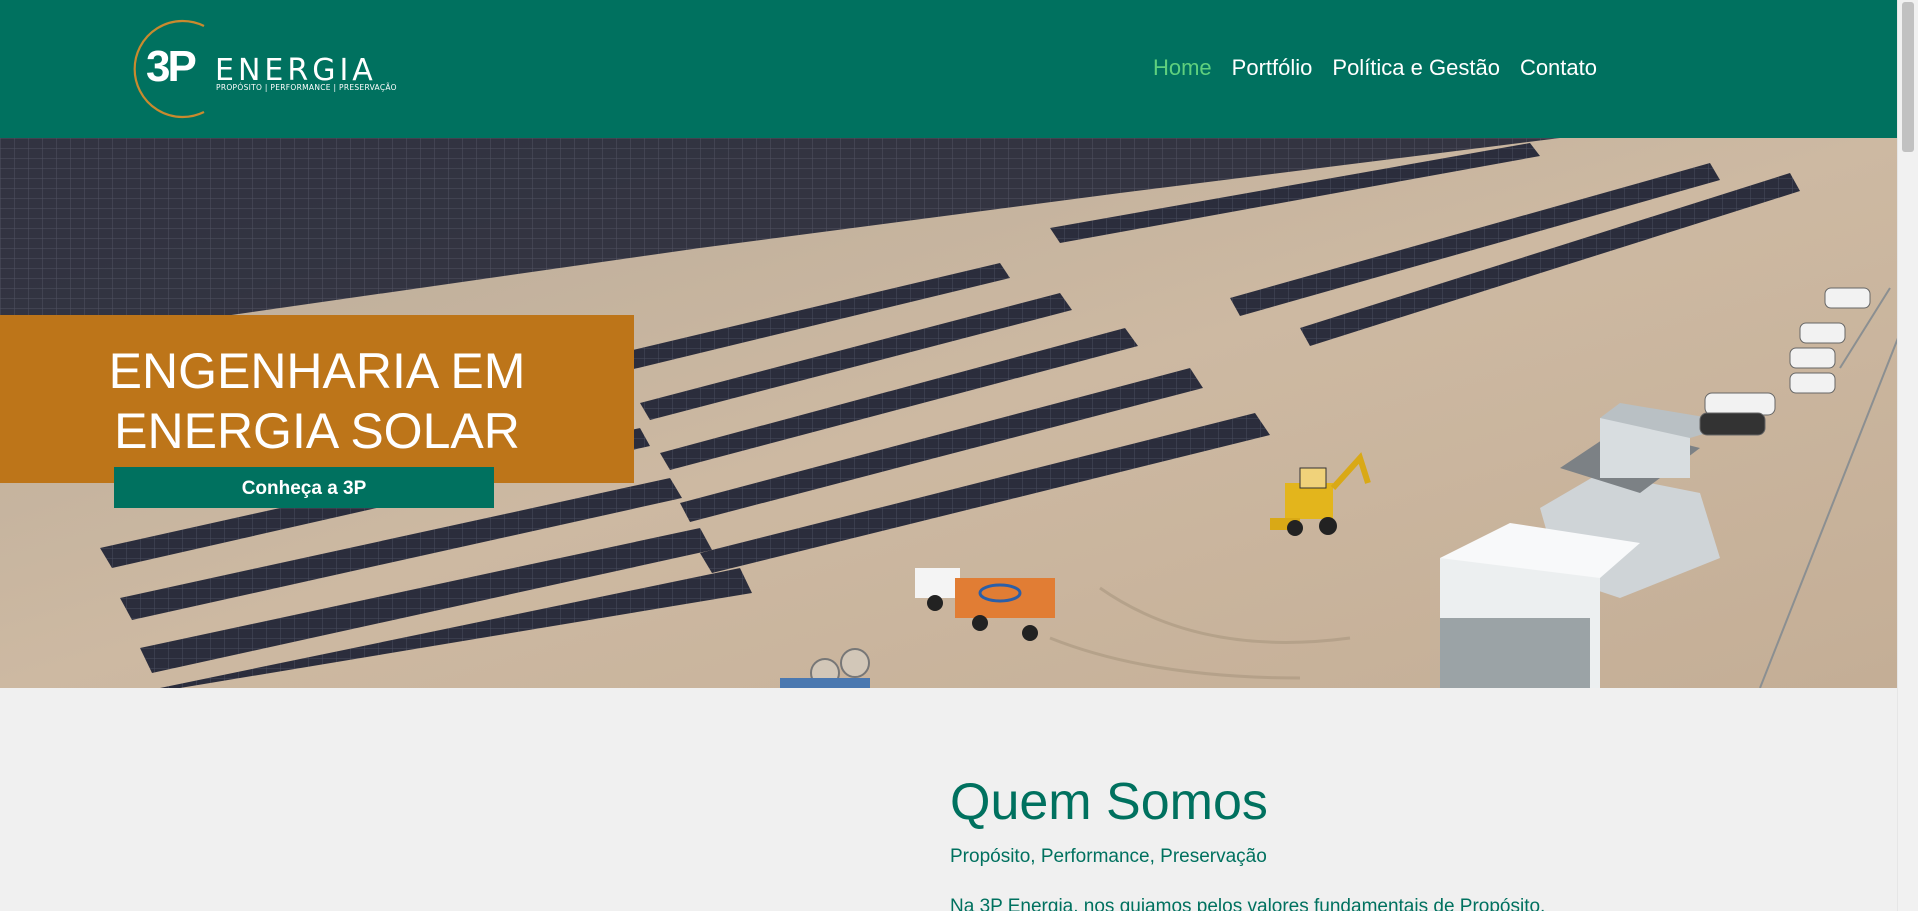 The image size is (1918, 911). I want to click on logo-tagline: PROPÓSITO | PERFORMANCE | PRESERVAÇÃO, so click(306, 87).